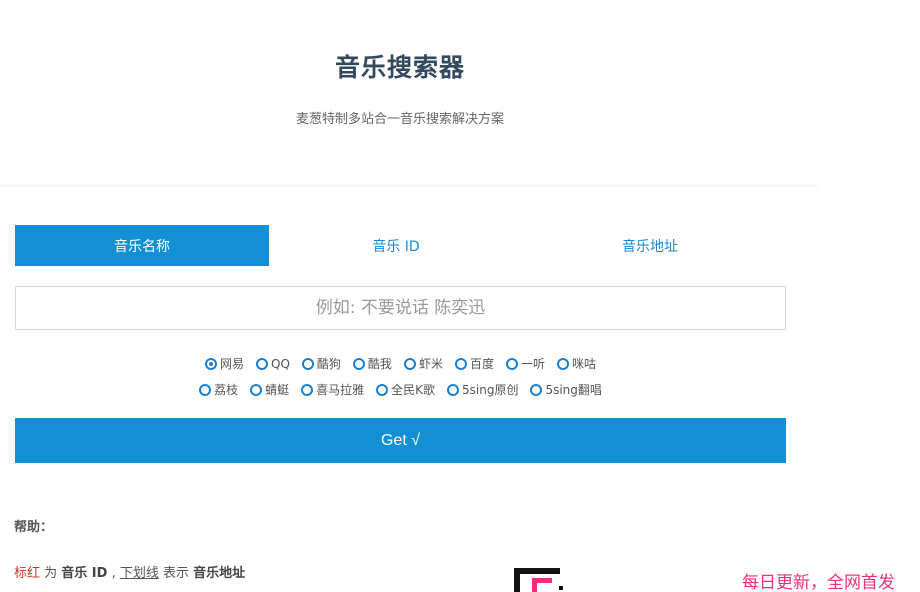  I want to click on help-text: 标红 为 音乐 ID , 下划线 表示 音乐地址, so click(129, 571).